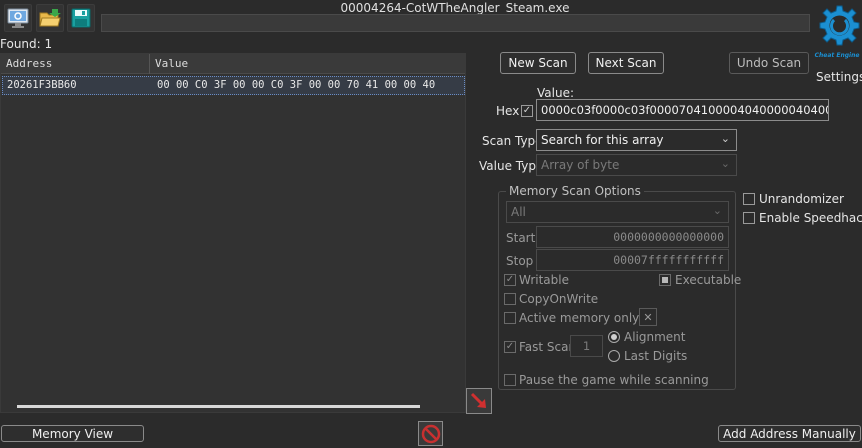 The image size is (862, 448). What do you see at coordinates (632, 260) in the screenshot?
I see `stop-address-input: 00007fffffffffff` at bounding box center [632, 260].